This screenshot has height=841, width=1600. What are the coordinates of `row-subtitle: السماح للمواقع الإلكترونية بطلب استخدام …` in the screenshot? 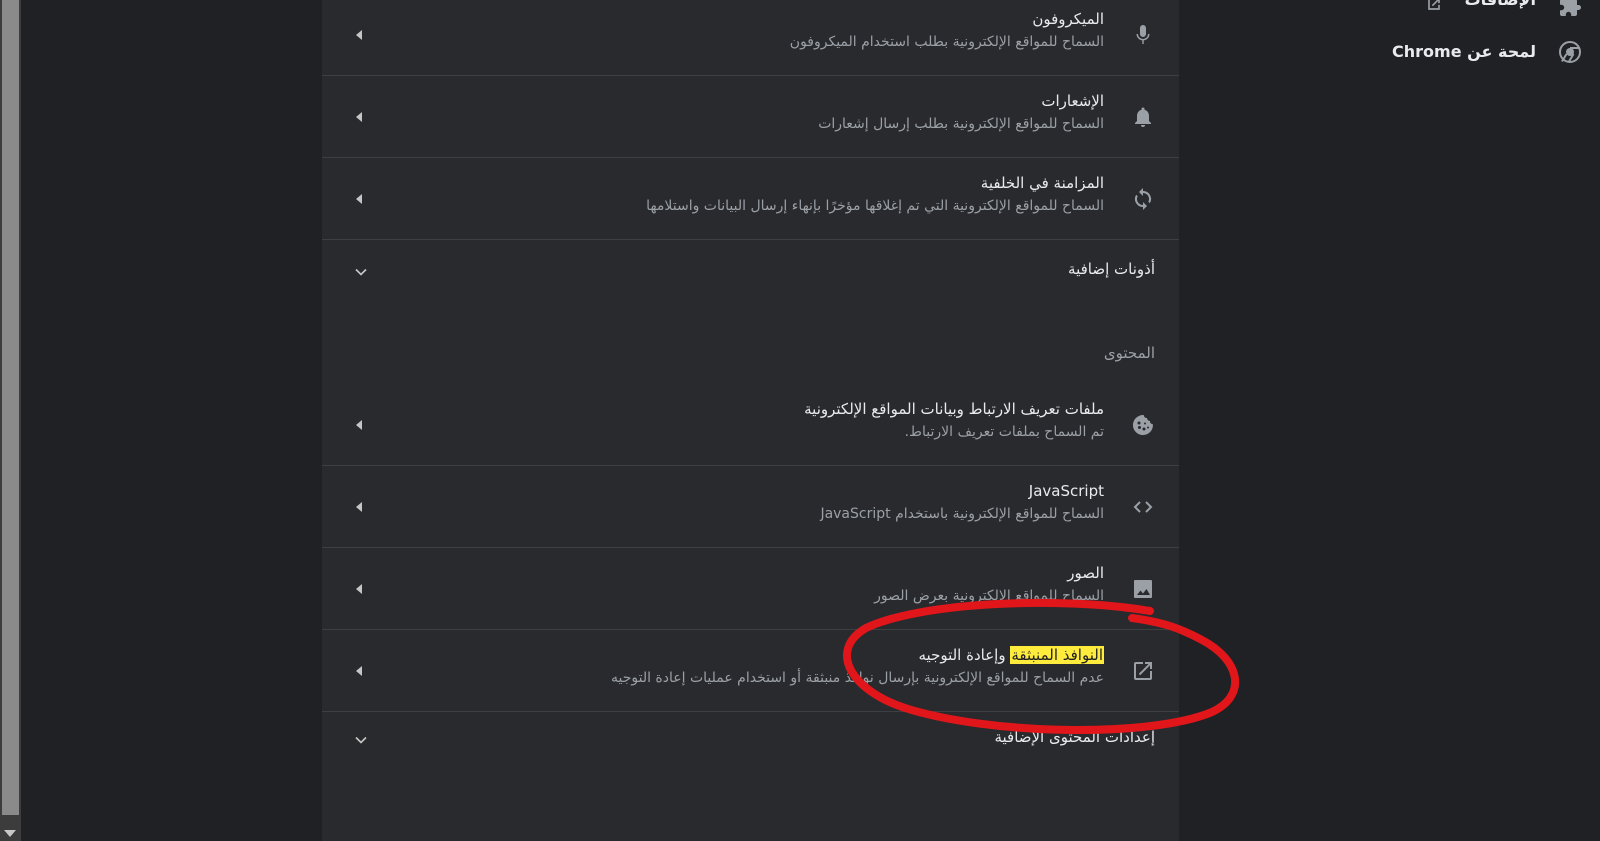 It's located at (946, 42).